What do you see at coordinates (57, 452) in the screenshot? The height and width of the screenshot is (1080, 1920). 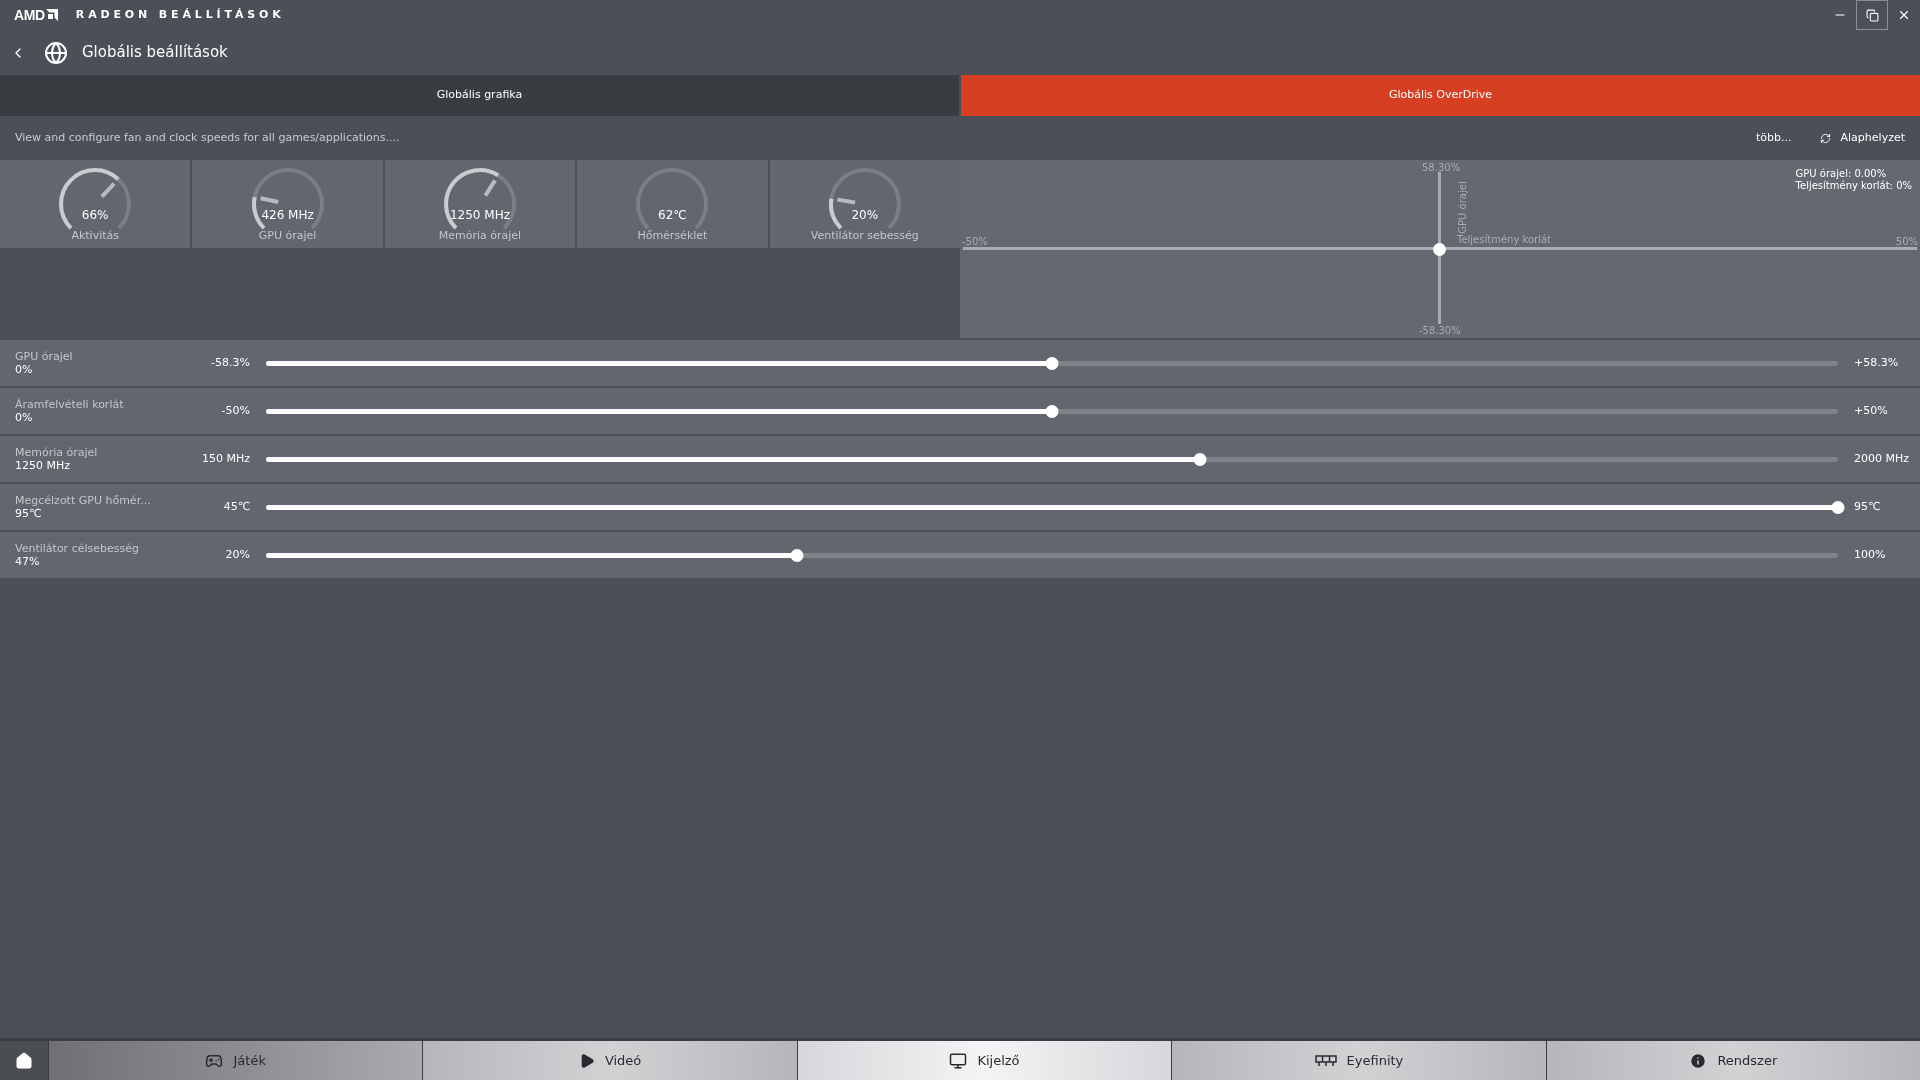 I see `setting-name: Memória órajel` at bounding box center [57, 452].